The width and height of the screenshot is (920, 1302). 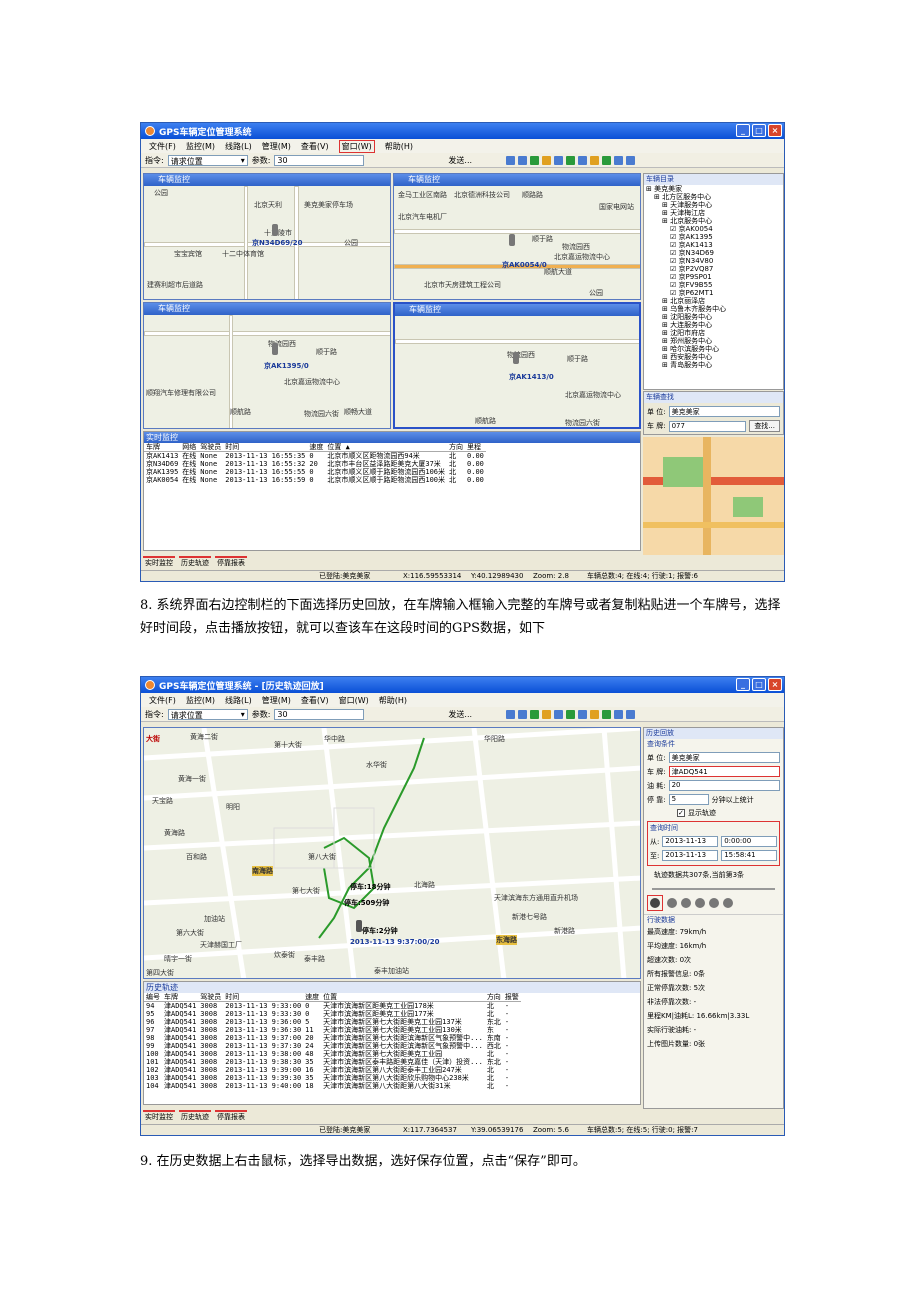 What do you see at coordinates (162, 447) in the screenshot?
I see `column-header: 车牌` at bounding box center [162, 447].